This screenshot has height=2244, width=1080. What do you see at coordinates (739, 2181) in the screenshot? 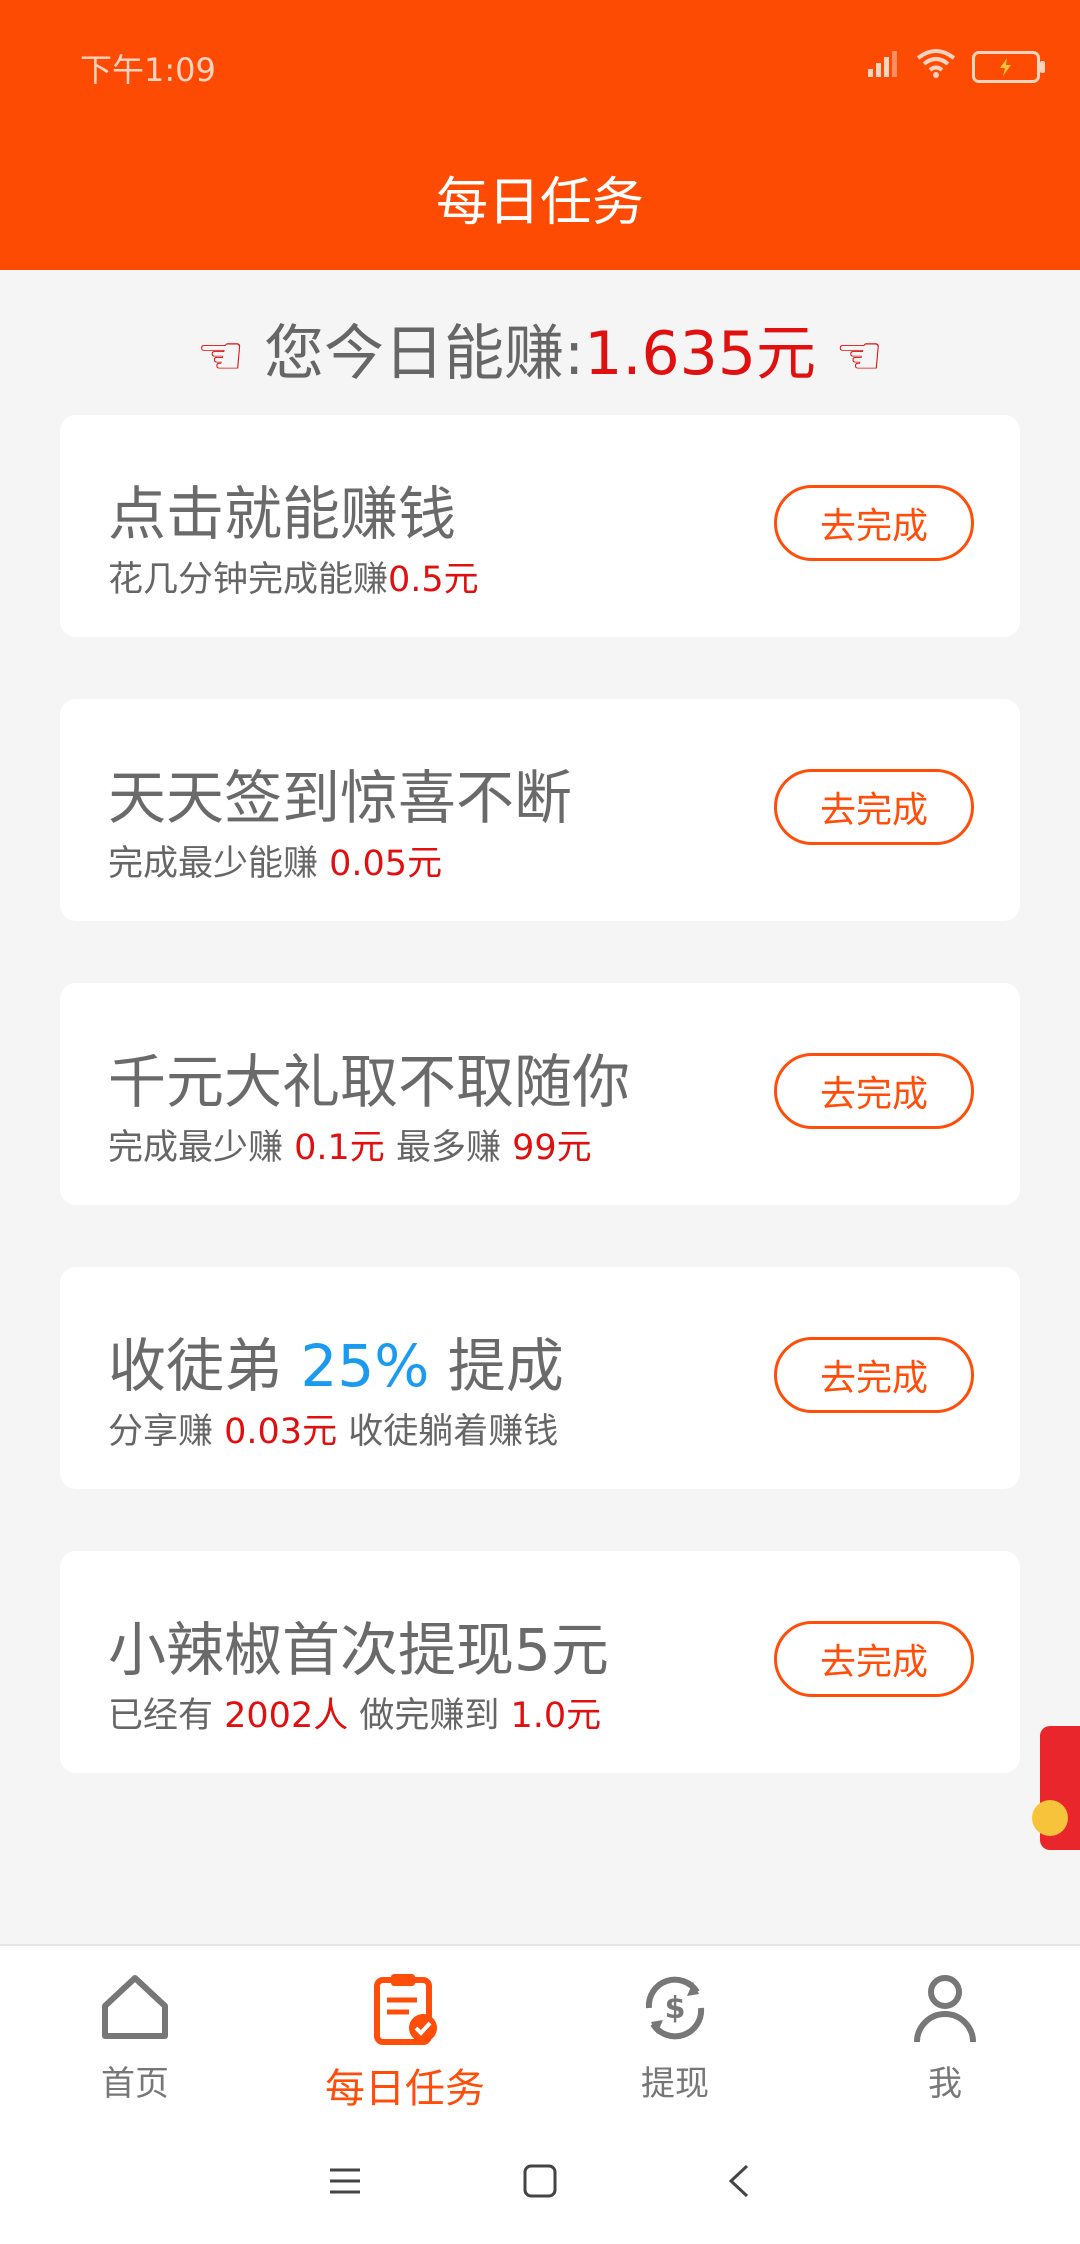
I see `back-icon` at bounding box center [739, 2181].